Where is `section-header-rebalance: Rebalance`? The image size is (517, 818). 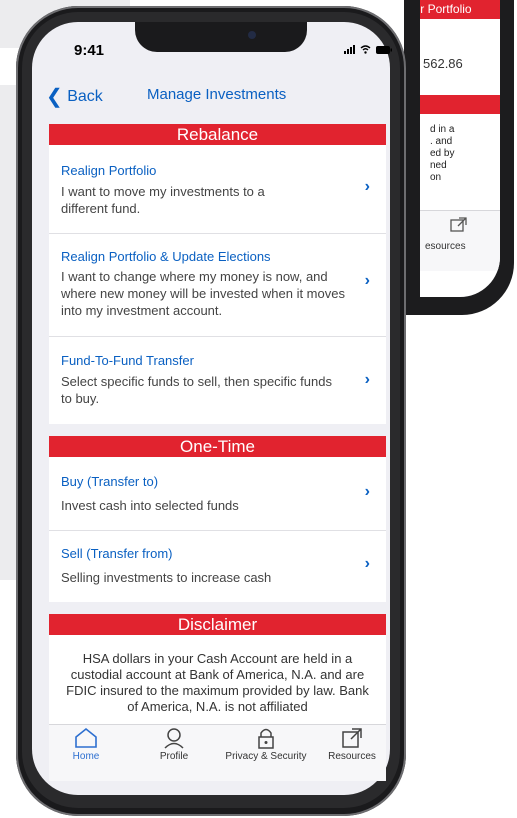 section-header-rebalance: Rebalance is located at coordinates (217, 134).